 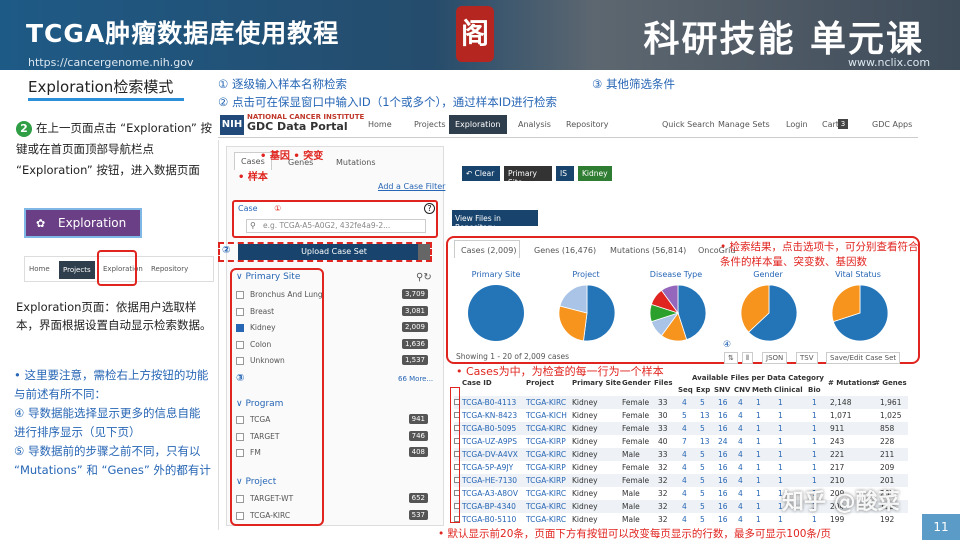 What do you see at coordinates (335, 362) in the screenshot?
I see `facet-row: Unknown 1,537` at bounding box center [335, 362].